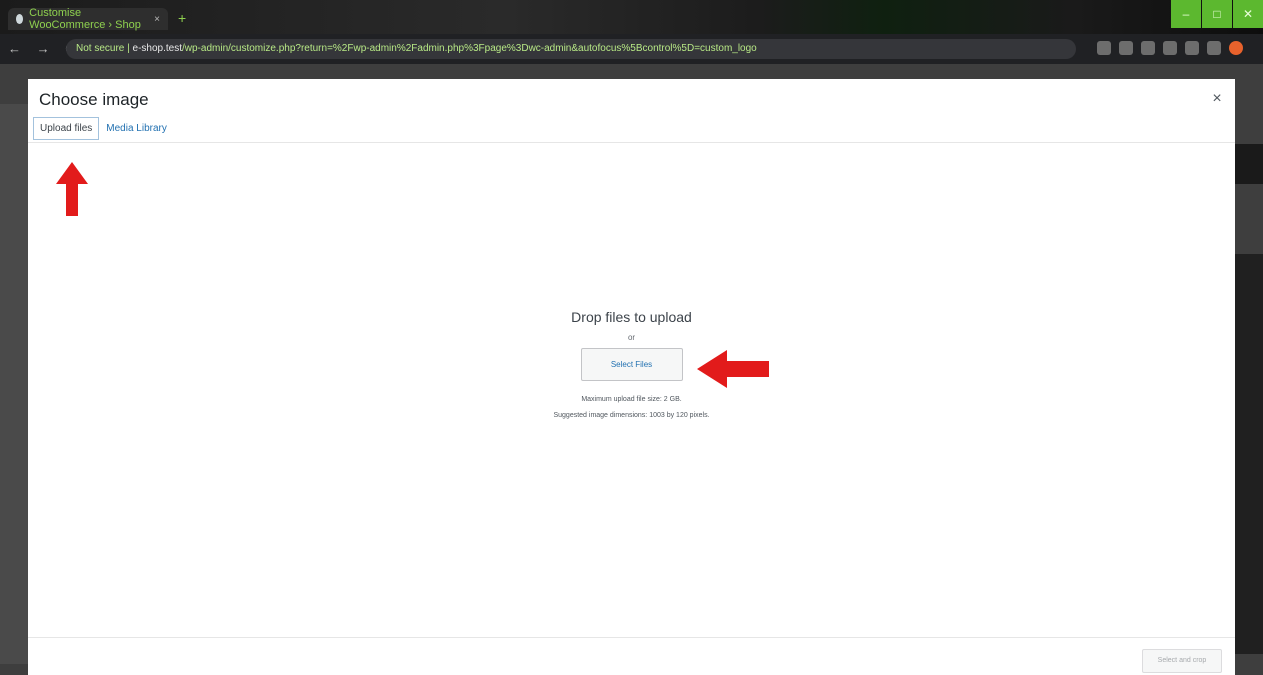 This screenshot has width=1263, height=675. I want to click on browser-tab: Customise WooCommerce › Shop ×, so click(88, 19).